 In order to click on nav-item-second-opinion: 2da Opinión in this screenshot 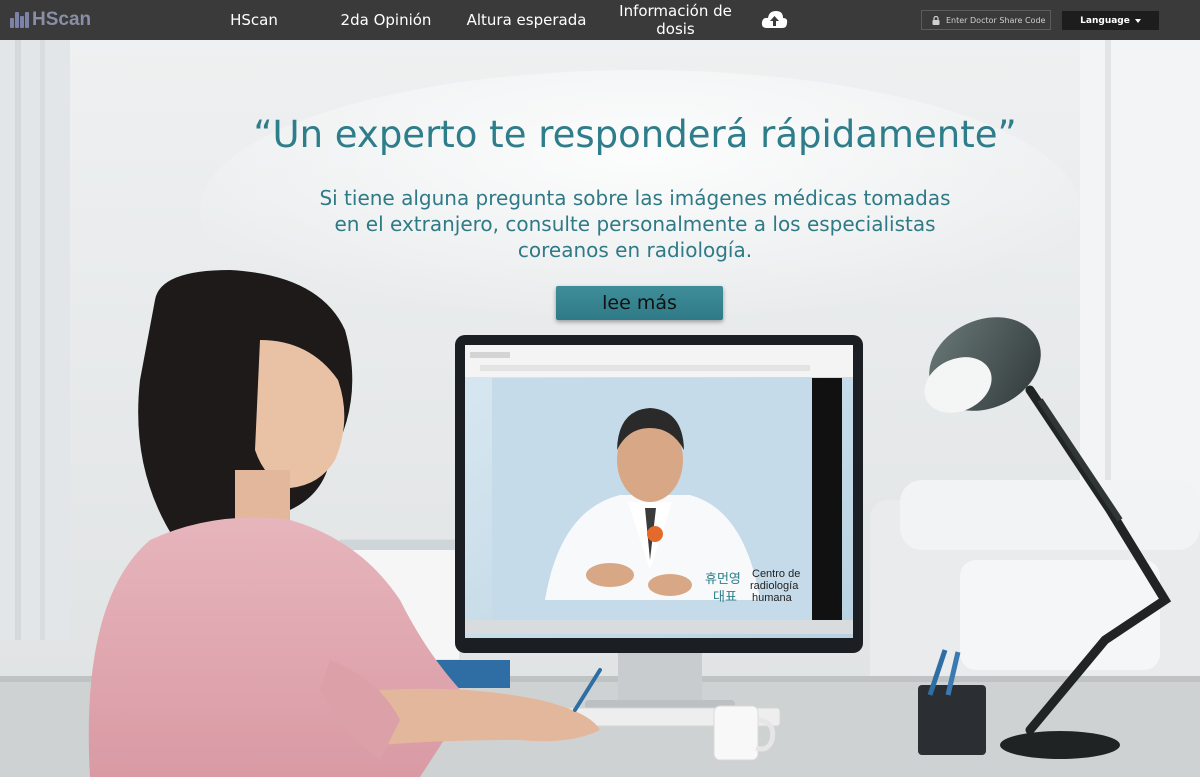, I will do `click(386, 20)`.